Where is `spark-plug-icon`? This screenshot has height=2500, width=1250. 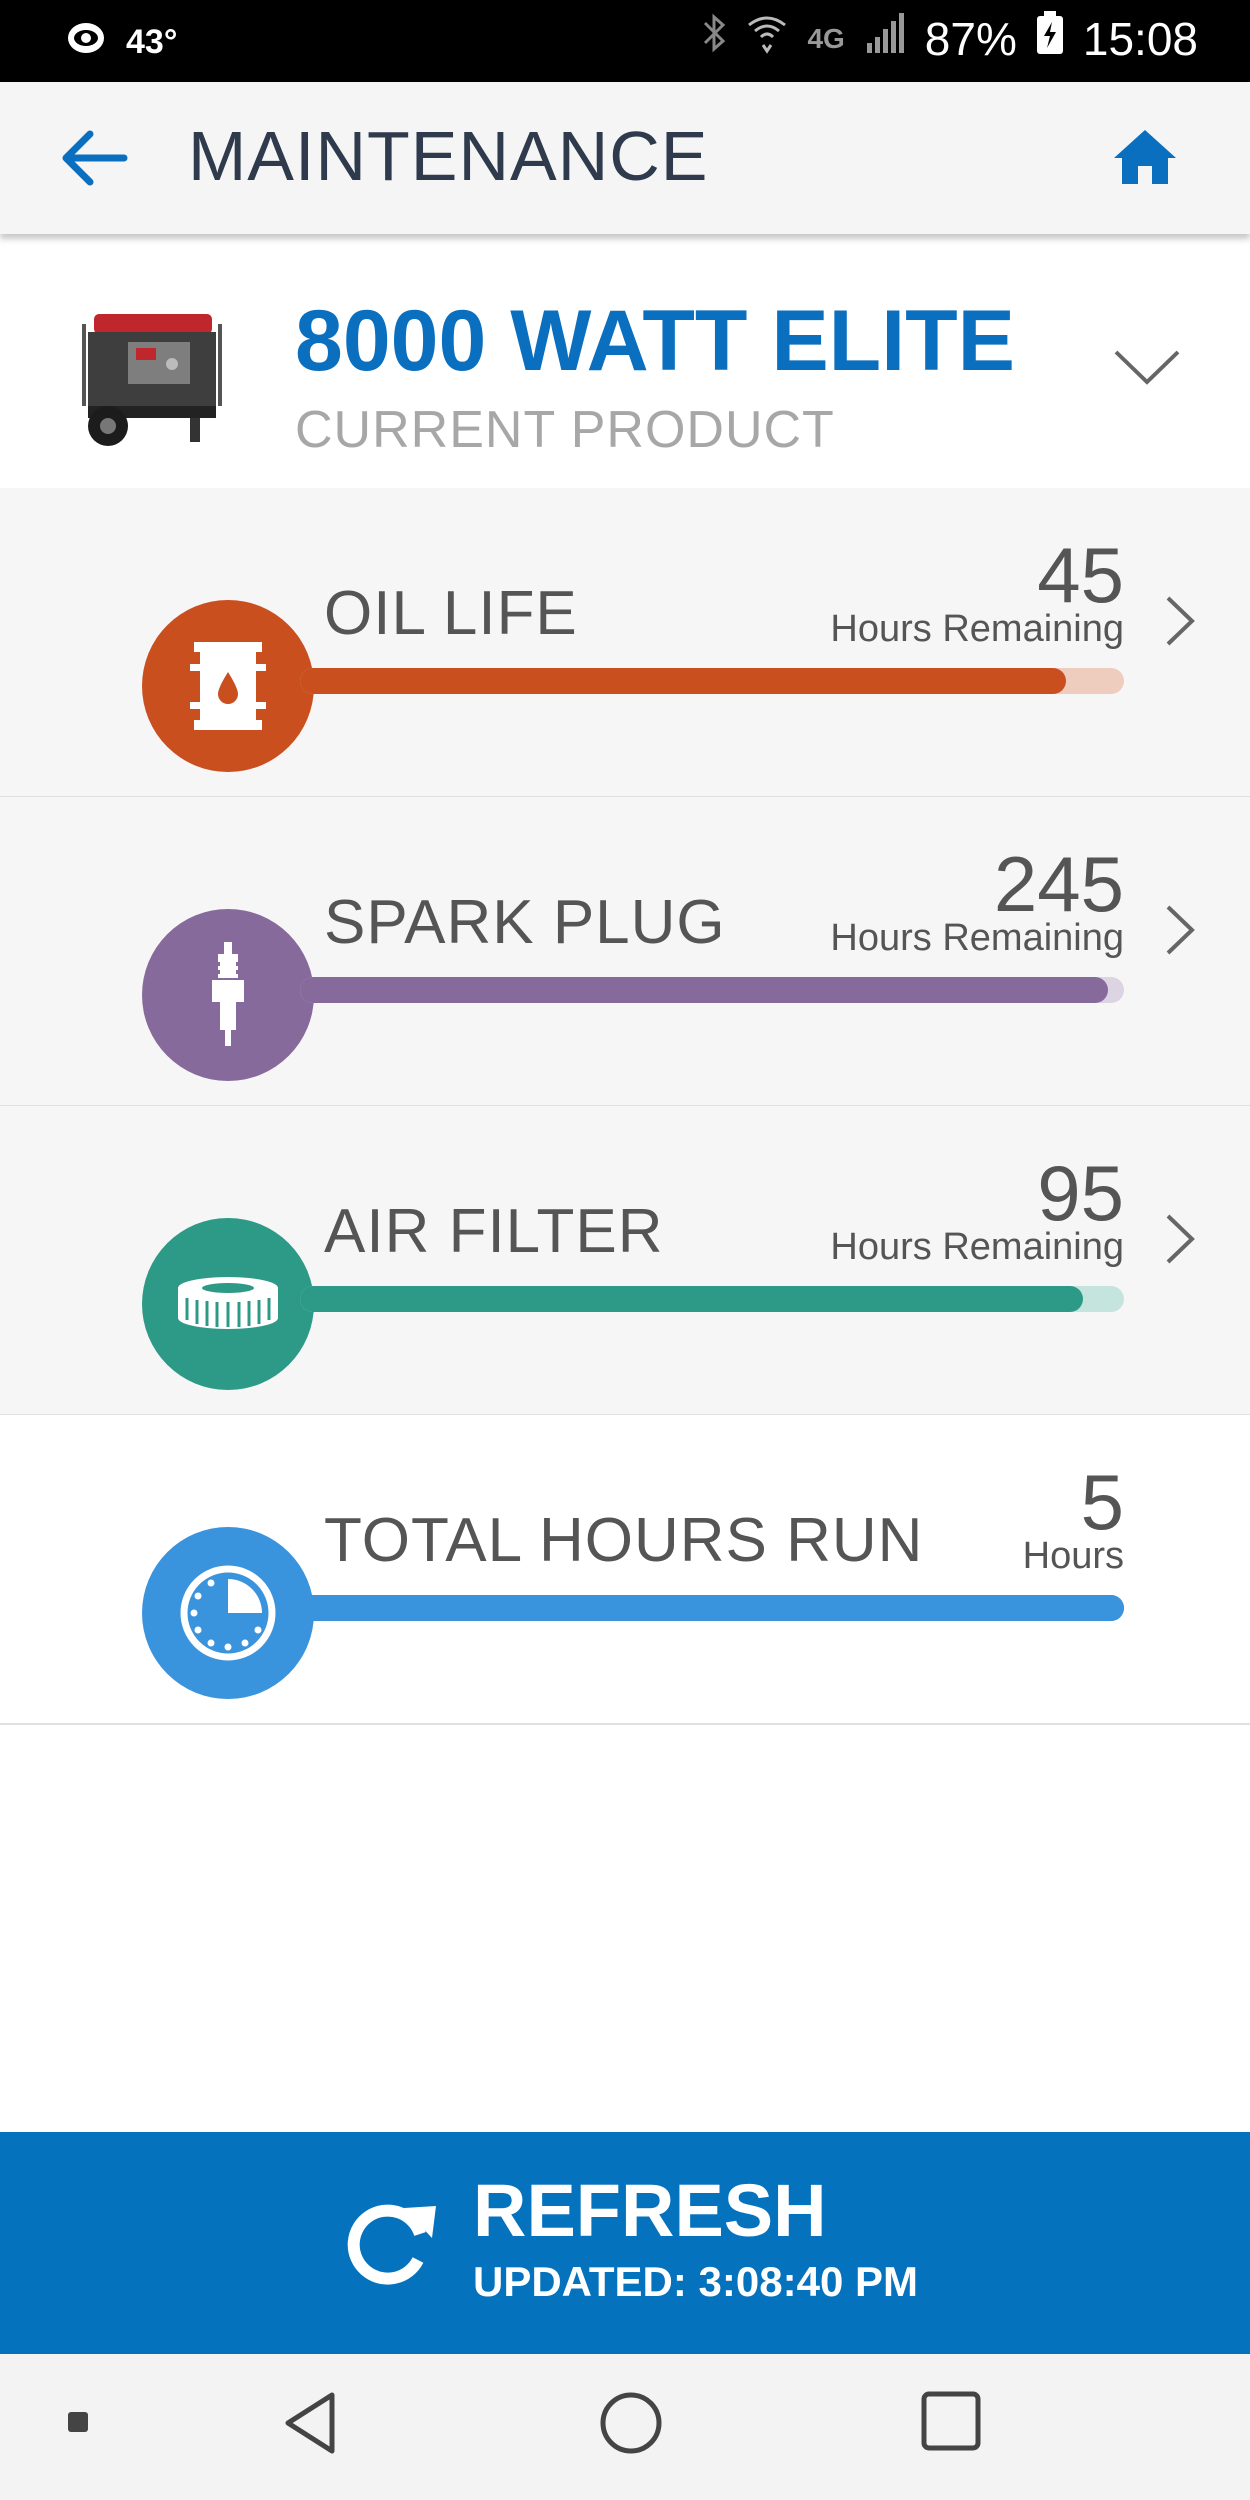 spark-plug-icon is located at coordinates (228, 994).